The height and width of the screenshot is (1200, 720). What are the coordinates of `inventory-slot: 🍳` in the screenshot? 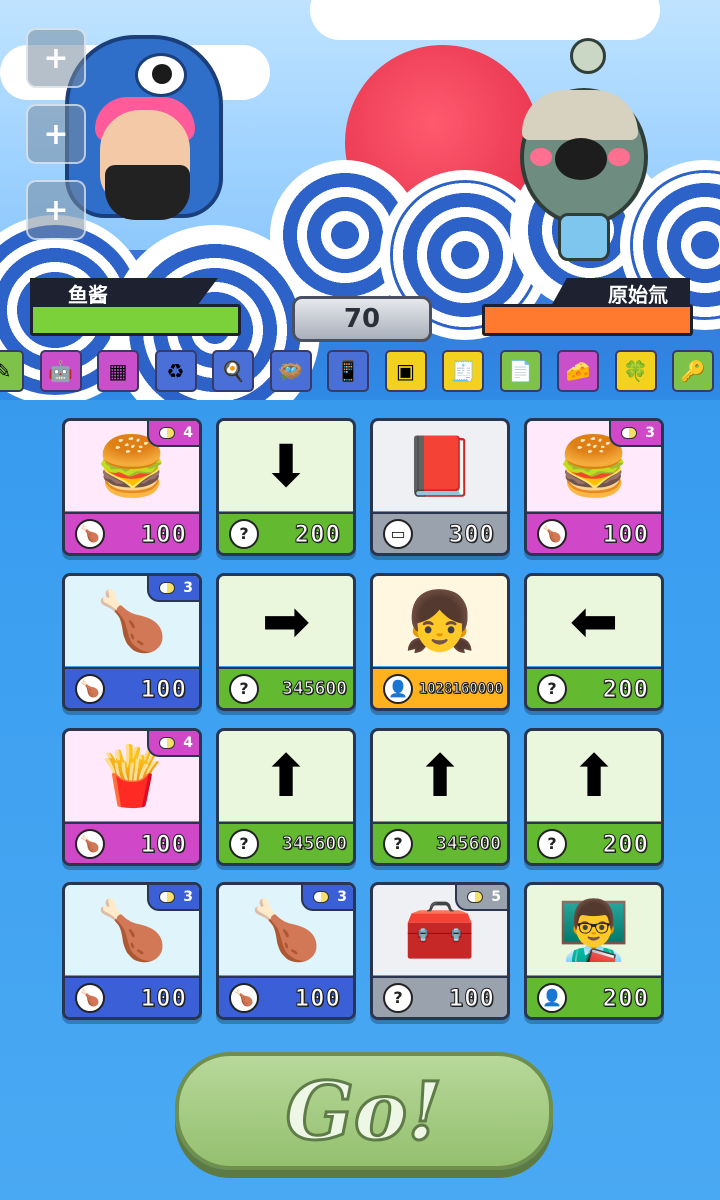 It's located at (233, 371).